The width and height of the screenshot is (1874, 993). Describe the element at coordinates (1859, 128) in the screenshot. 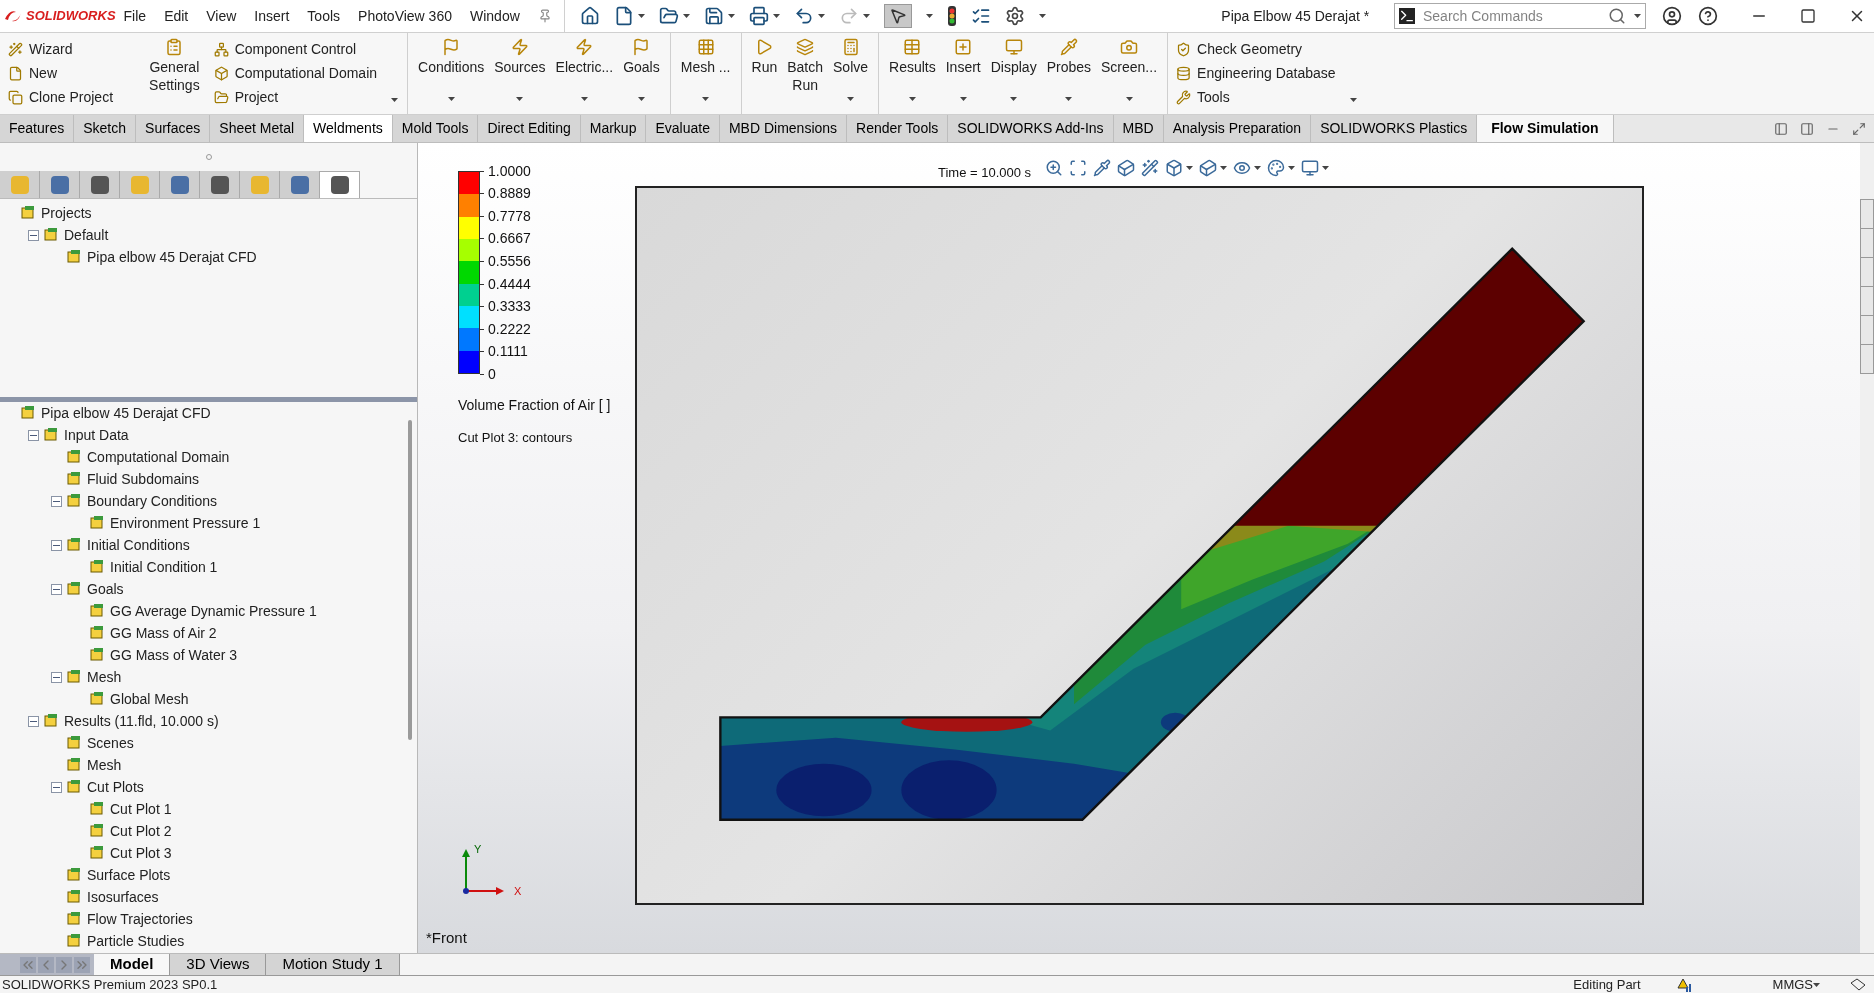

I see `restore-icon` at that location.